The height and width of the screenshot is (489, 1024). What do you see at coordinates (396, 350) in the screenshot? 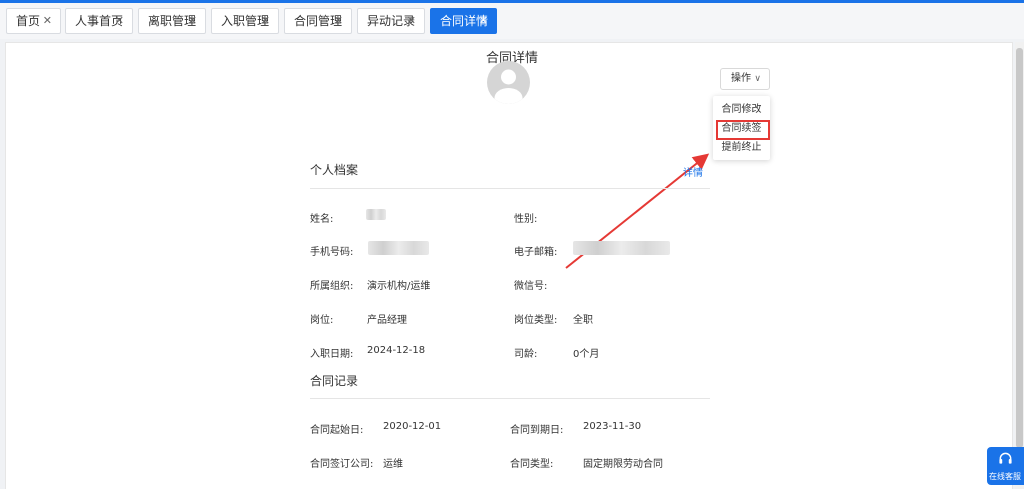
I see `value-hire-date: 2024-12-18` at bounding box center [396, 350].